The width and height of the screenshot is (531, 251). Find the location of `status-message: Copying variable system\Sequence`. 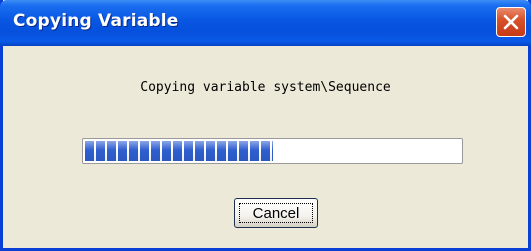

status-message: Copying variable system\Sequence is located at coordinates (265, 87).